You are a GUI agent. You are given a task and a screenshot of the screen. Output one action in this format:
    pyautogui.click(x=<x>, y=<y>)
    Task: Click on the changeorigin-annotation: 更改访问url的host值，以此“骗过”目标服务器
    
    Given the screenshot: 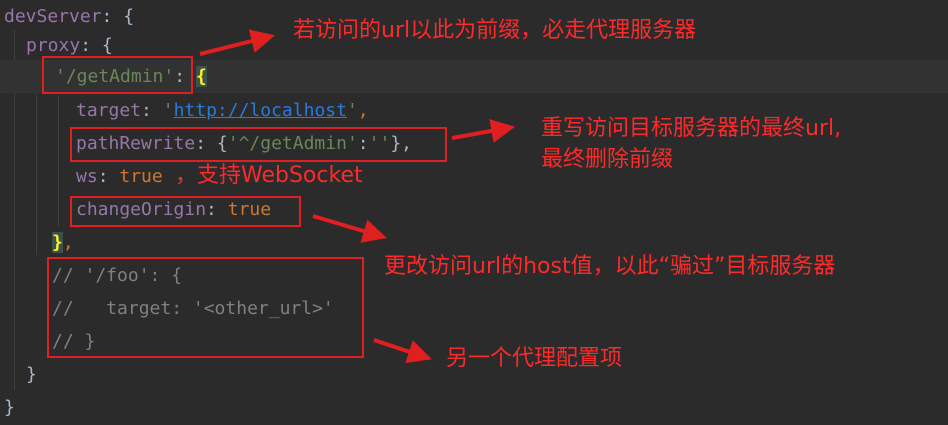 What is the action you would take?
    pyautogui.click(x=610, y=266)
    